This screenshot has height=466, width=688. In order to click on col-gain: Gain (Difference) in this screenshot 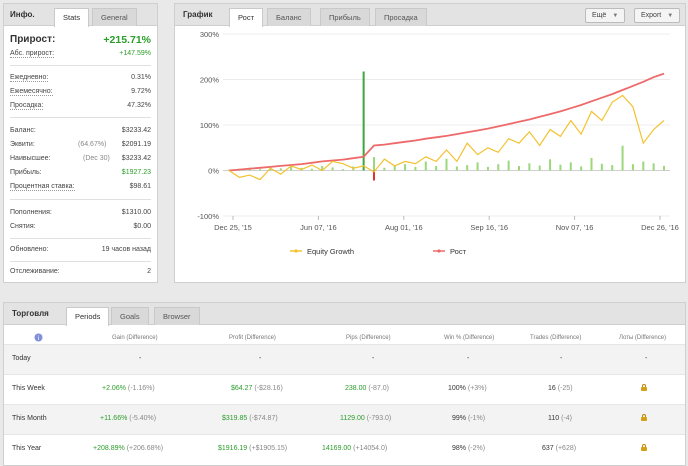, I will do `click(135, 338)`.